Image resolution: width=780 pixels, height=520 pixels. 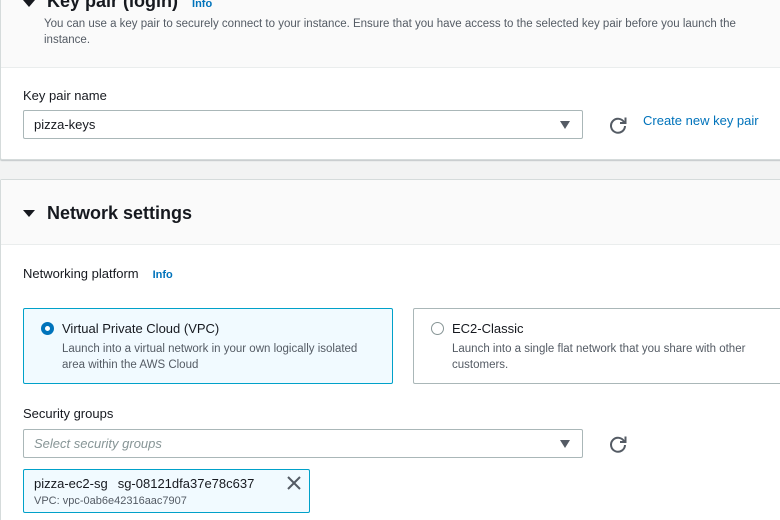 What do you see at coordinates (202, 5) in the screenshot?
I see `key-pair-info-link: Info` at bounding box center [202, 5].